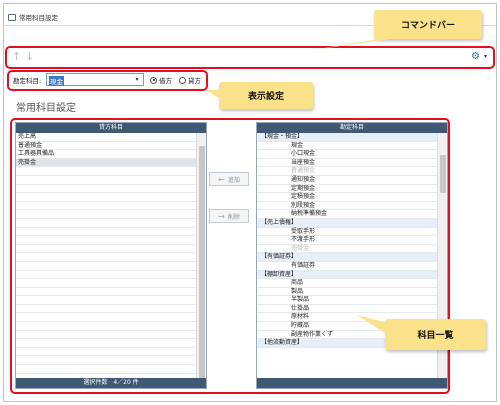  Describe the element at coordinates (347, 300) in the screenshot. I see `list-item: 半製品` at that location.